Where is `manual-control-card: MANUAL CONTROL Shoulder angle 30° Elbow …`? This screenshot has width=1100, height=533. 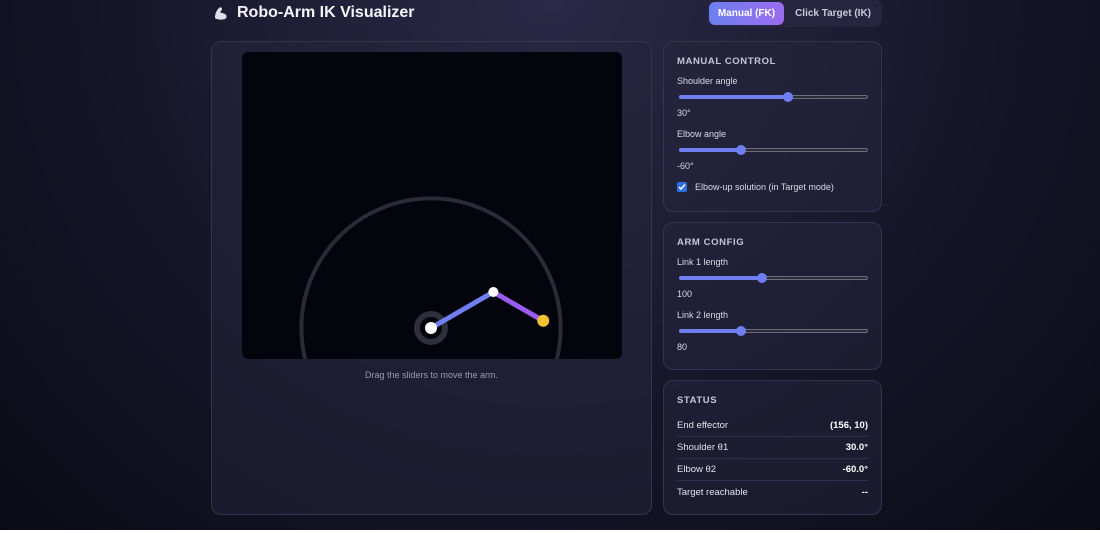 manual-control-card: MANUAL CONTROL Shoulder angle 30° Elbow … is located at coordinates (772, 126).